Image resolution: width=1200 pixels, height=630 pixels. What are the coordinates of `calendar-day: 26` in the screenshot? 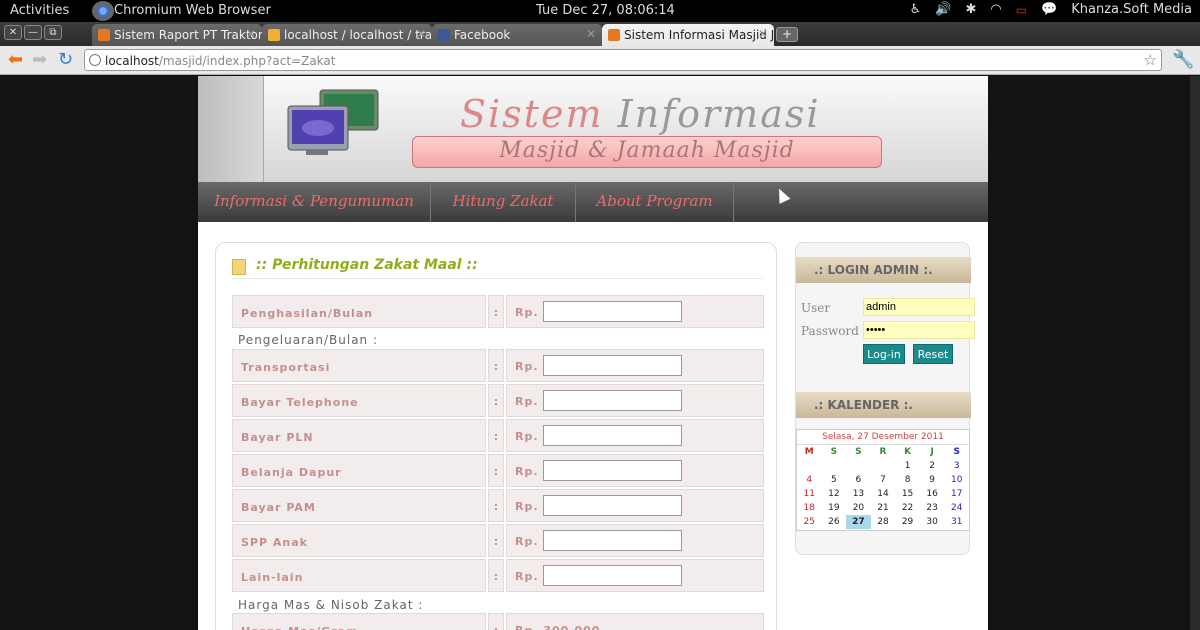 It's located at (834, 522).